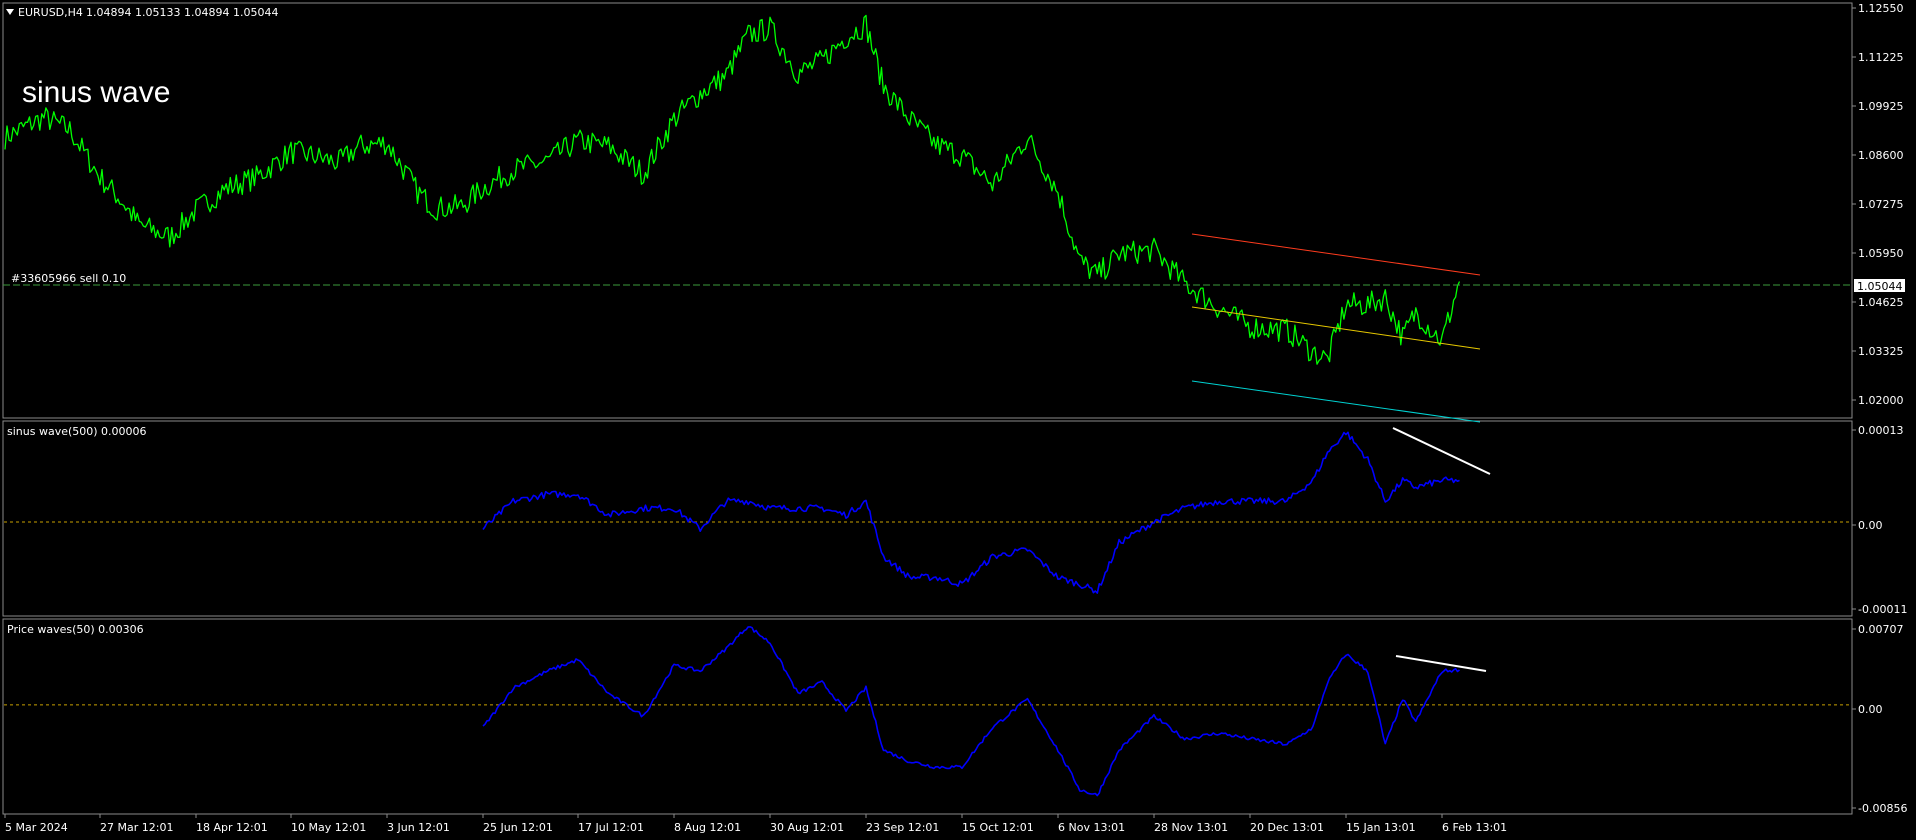  I want to click on sinus-indicator-title: sinus wave(500) 0.00006, so click(77, 431).